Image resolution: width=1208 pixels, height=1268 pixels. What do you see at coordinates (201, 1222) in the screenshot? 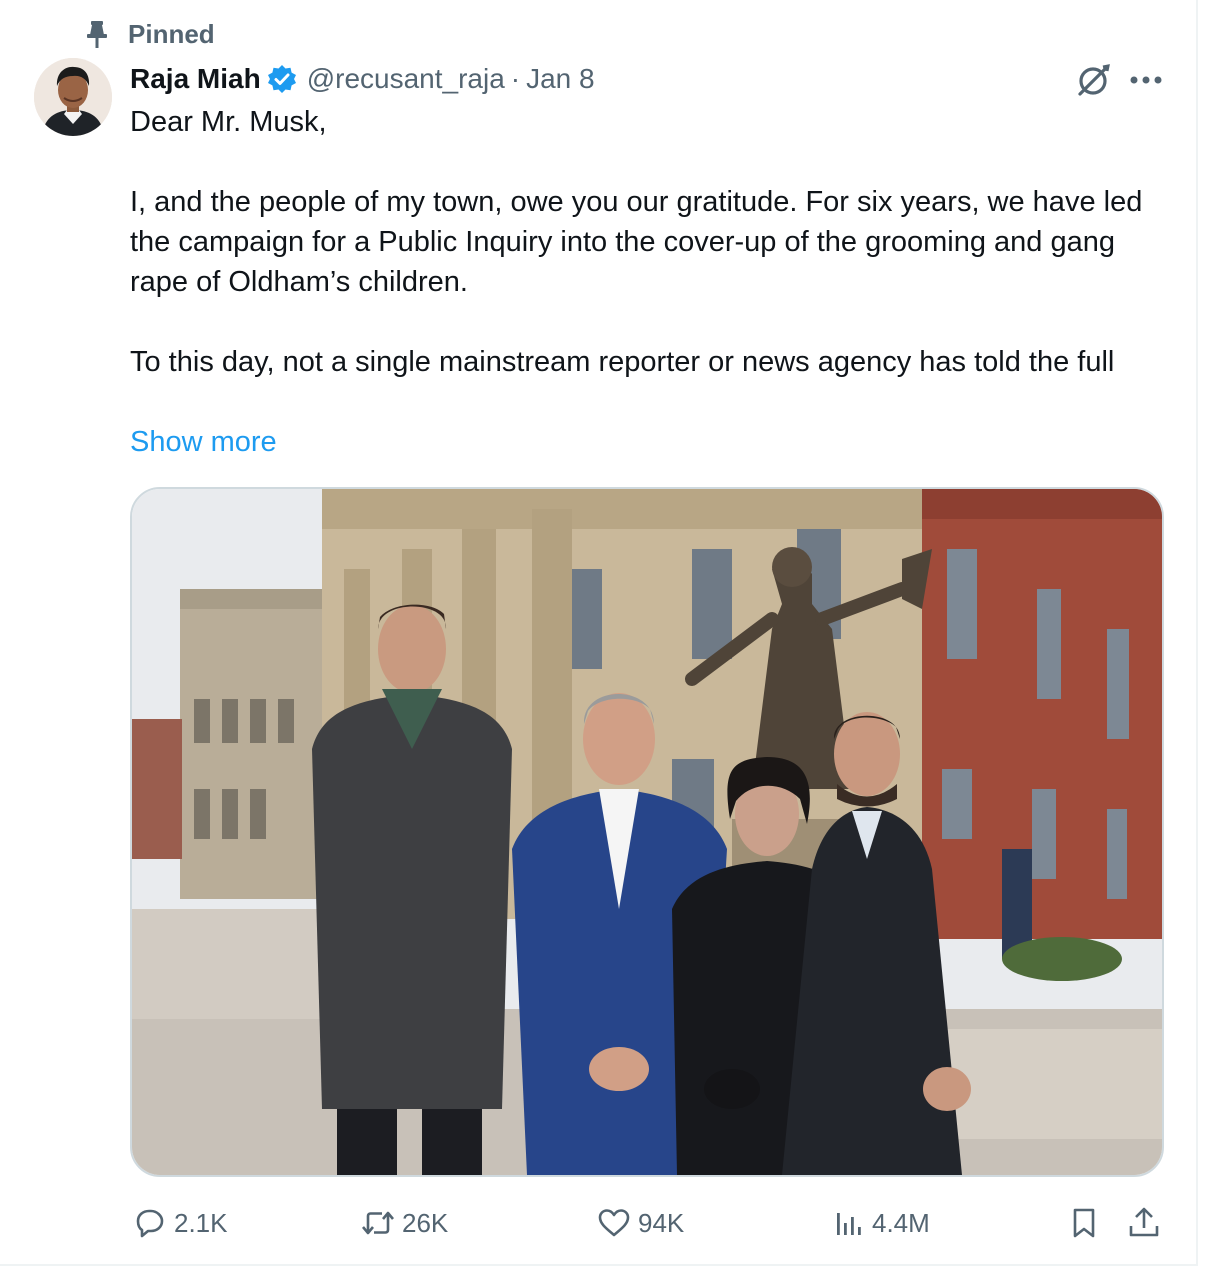
I see `reply-count: 2.1K` at bounding box center [201, 1222].